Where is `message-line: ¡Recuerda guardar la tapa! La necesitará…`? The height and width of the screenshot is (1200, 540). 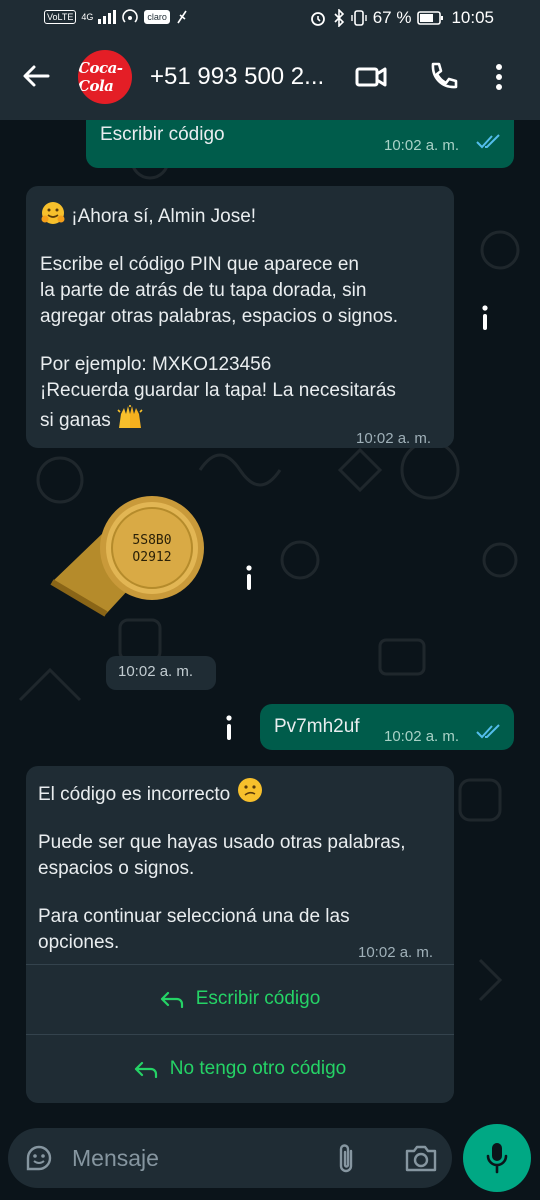 message-line: ¡Recuerda guardar la tapa! La necesitará… is located at coordinates (218, 390).